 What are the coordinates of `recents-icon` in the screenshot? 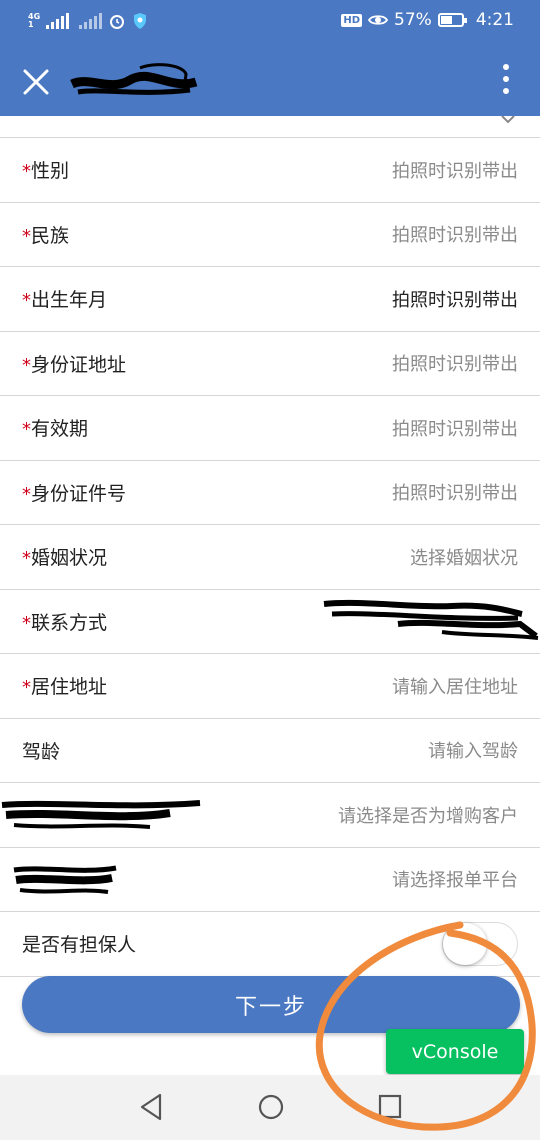 It's located at (390, 1107).